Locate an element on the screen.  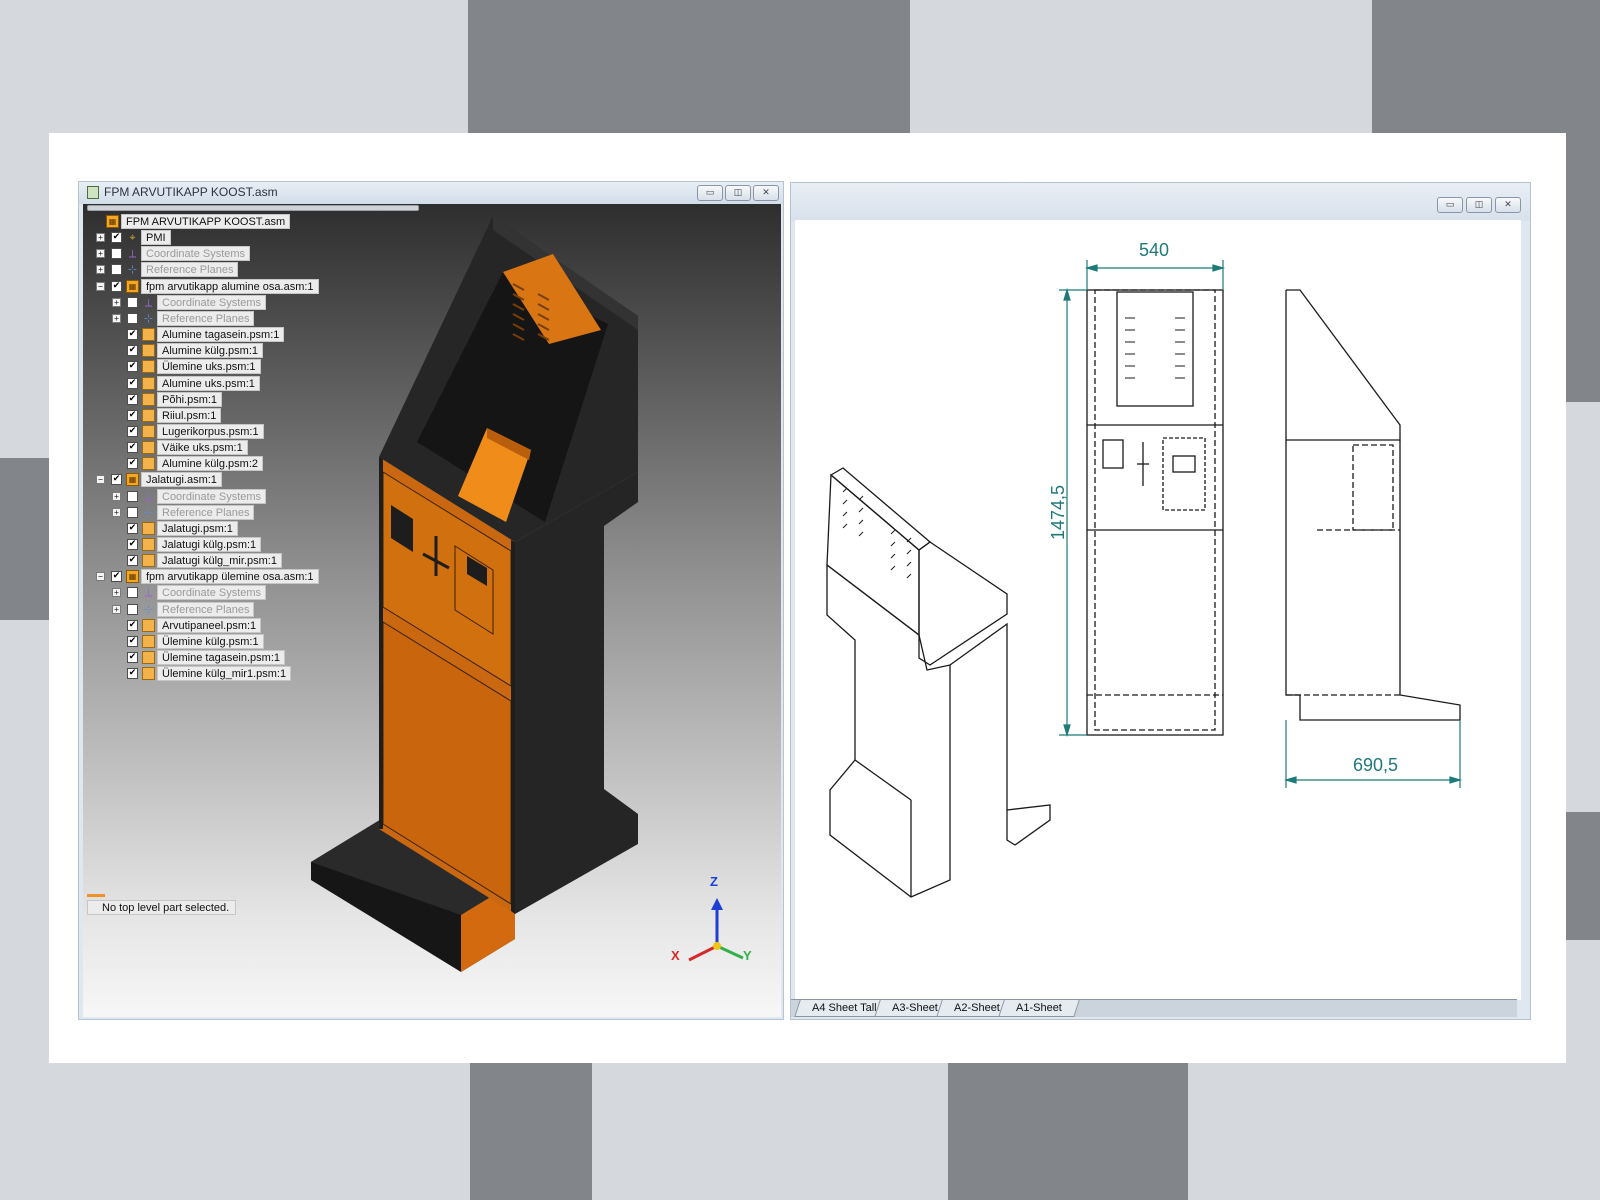
sheet-tab-label: A4 Sheet Tall is located at coordinates (844, 1008).